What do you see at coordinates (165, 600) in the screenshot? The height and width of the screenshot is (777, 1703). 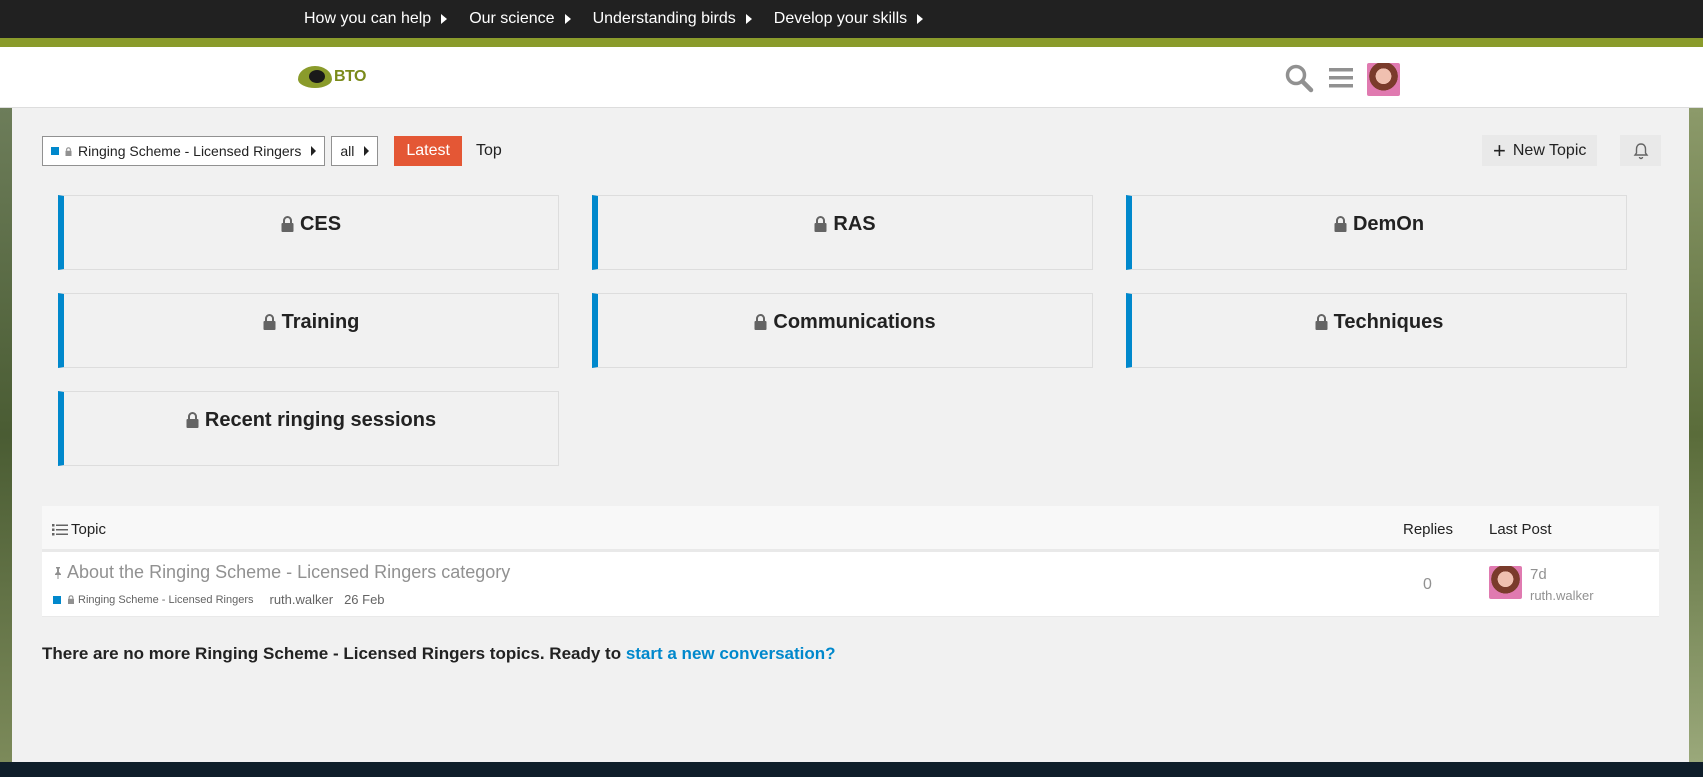 I see `topic-category-link: Ringing Scheme - Licensed Ringers` at bounding box center [165, 600].